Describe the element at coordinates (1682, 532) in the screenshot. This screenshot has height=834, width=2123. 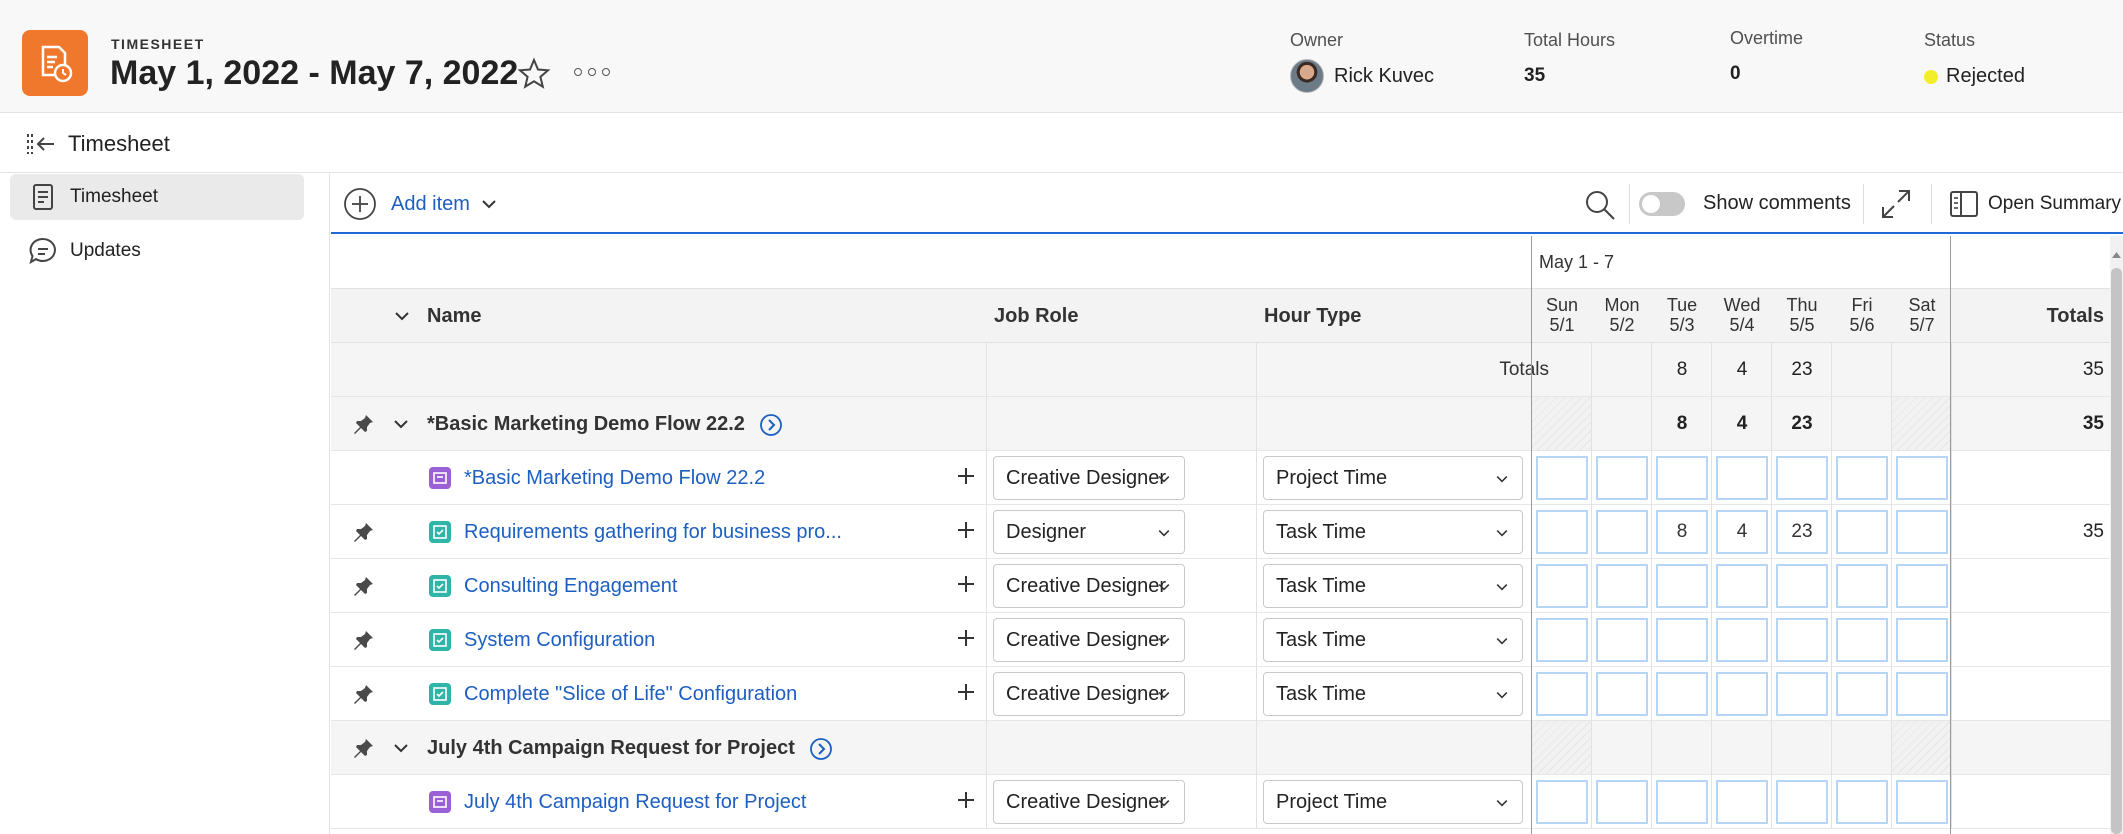
I see `hours-input-tue: 8` at that location.